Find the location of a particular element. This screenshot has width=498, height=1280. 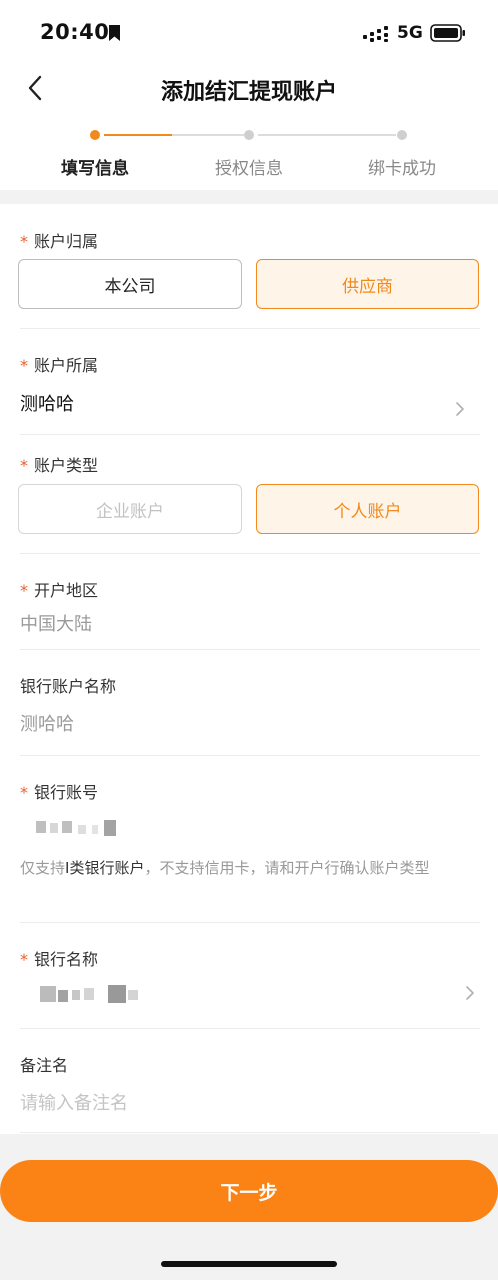

account-owner-label-text: 账户归属 is located at coordinates (66, 241).